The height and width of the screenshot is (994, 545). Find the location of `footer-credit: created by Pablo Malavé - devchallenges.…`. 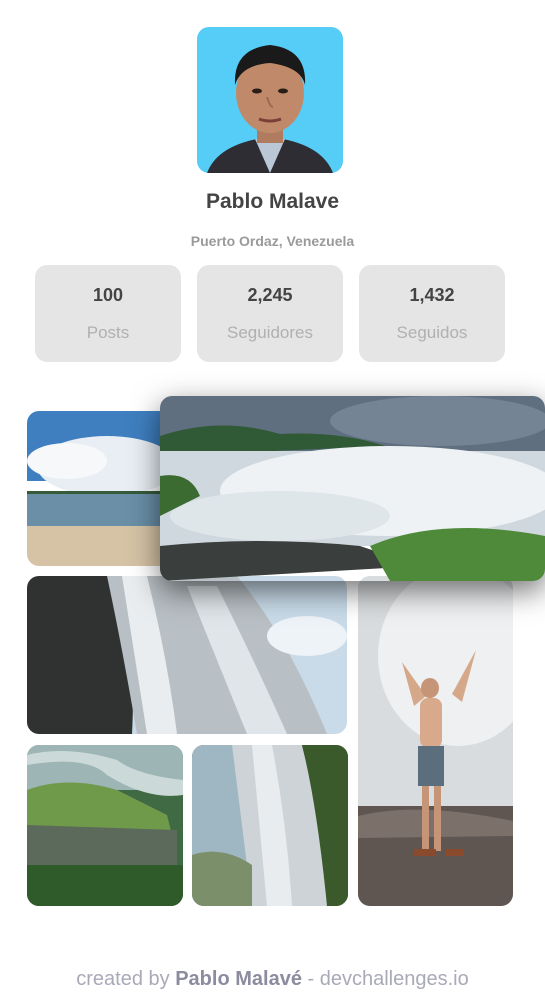

footer-credit: created by Pablo Malavé - devchallenges.… is located at coordinates (272, 979).